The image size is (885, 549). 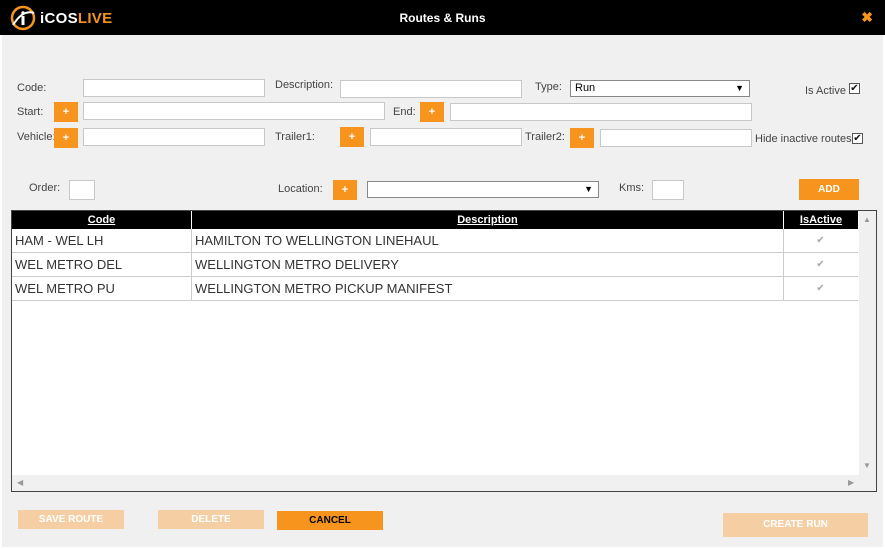 What do you see at coordinates (102, 240) in the screenshot?
I see `cell-code: HAM - WEL LH` at bounding box center [102, 240].